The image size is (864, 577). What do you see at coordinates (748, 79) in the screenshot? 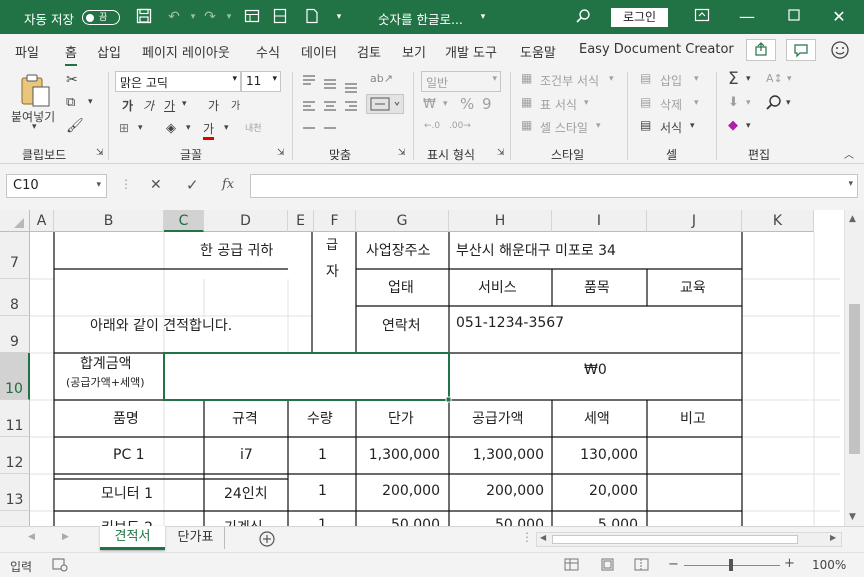
I see `autosum-dropdown-icon: ▾` at bounding box center [748, 79].